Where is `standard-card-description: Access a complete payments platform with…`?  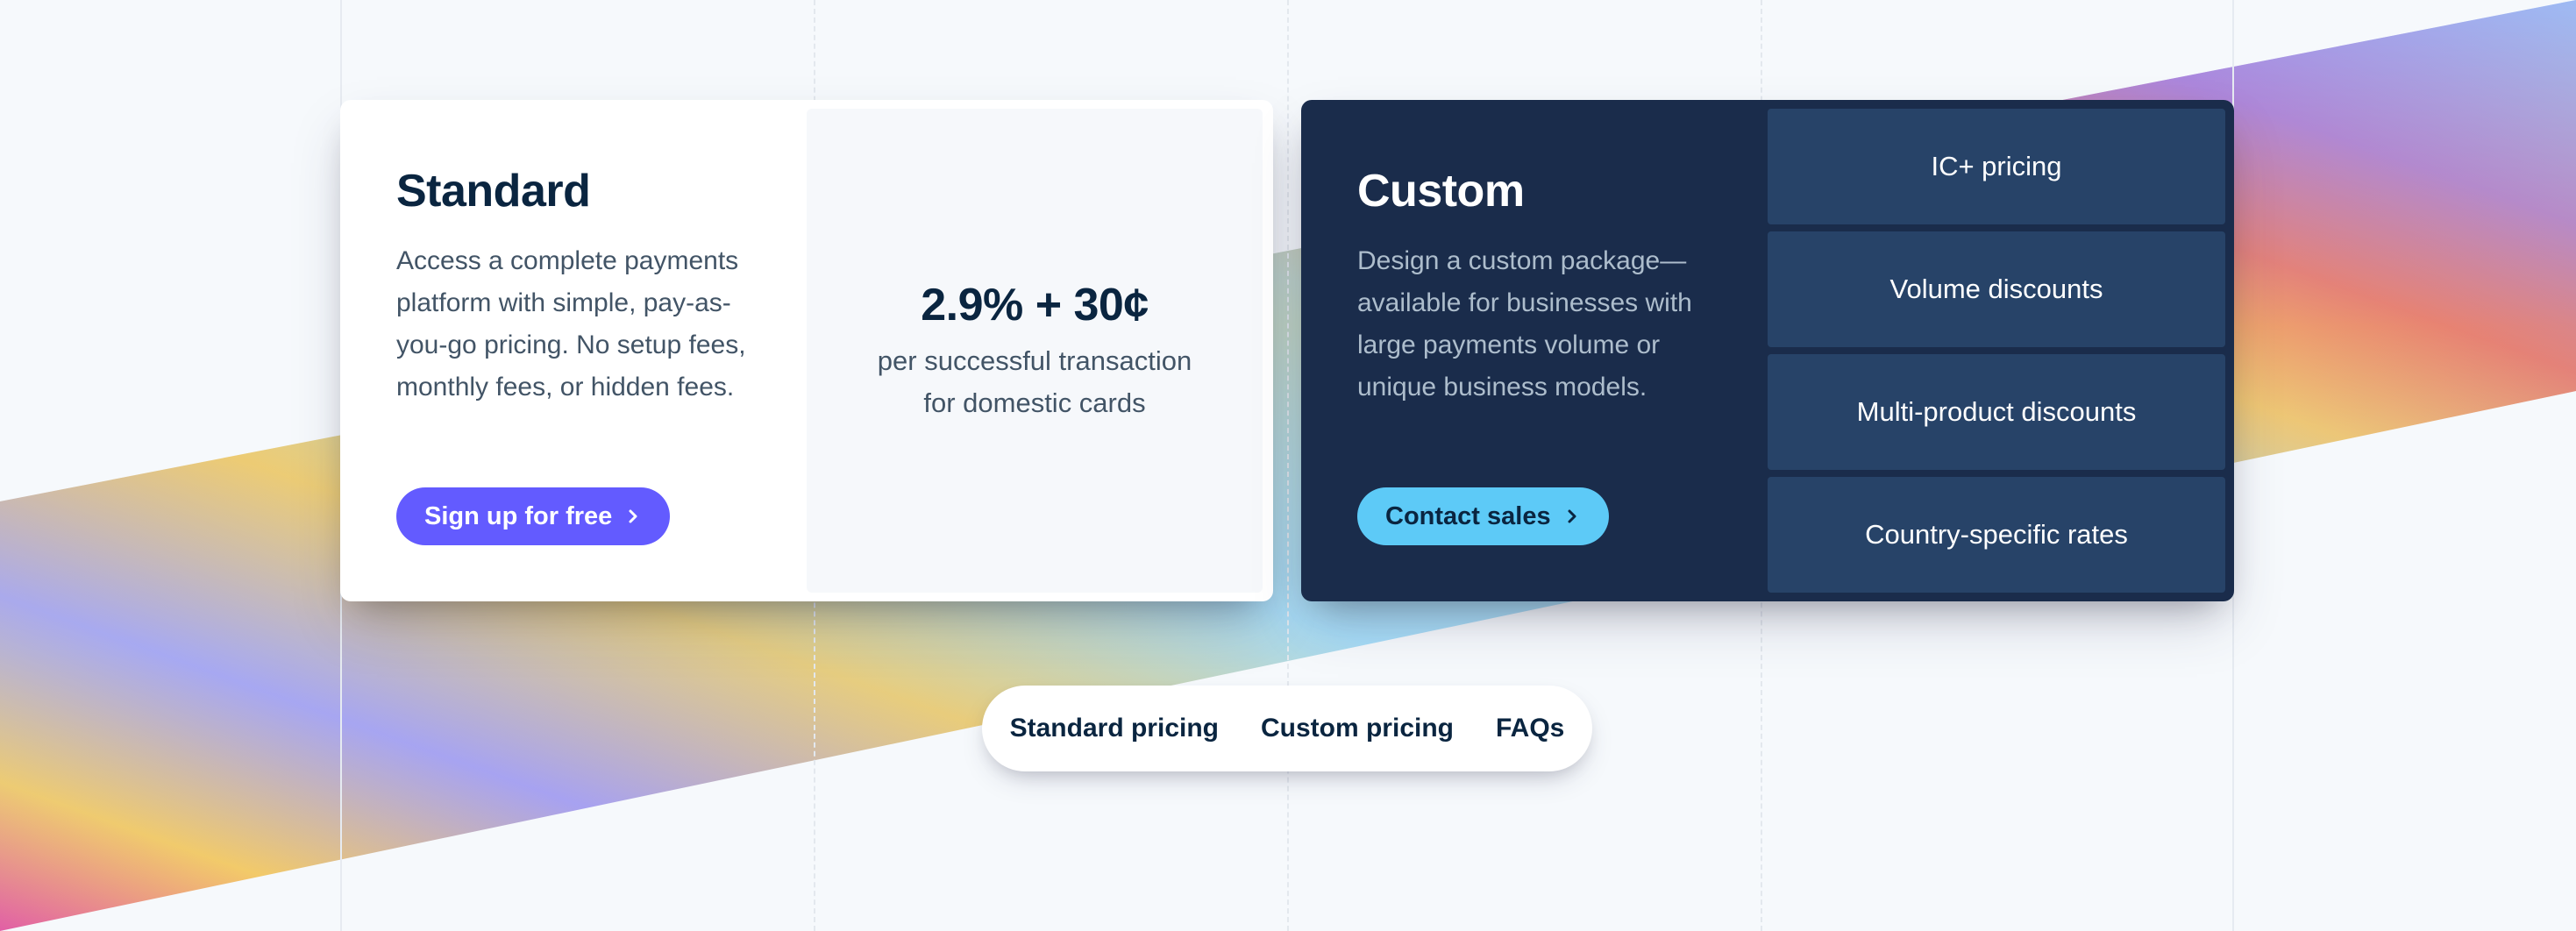
standard-card-description: Access a complete payments platform with… is located at coordinates (571, 324).